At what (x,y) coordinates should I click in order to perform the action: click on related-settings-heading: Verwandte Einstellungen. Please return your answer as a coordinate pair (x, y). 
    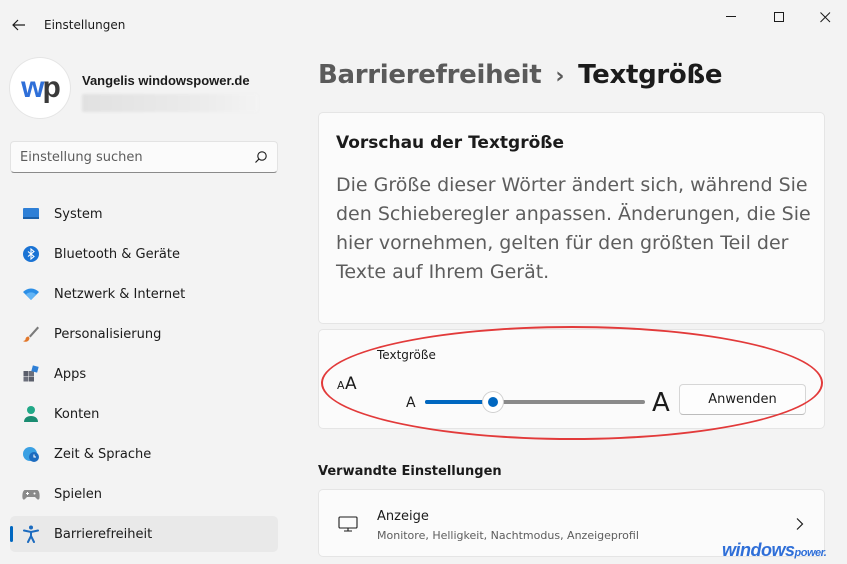
    Looking at the image, I should click on (410, 471).